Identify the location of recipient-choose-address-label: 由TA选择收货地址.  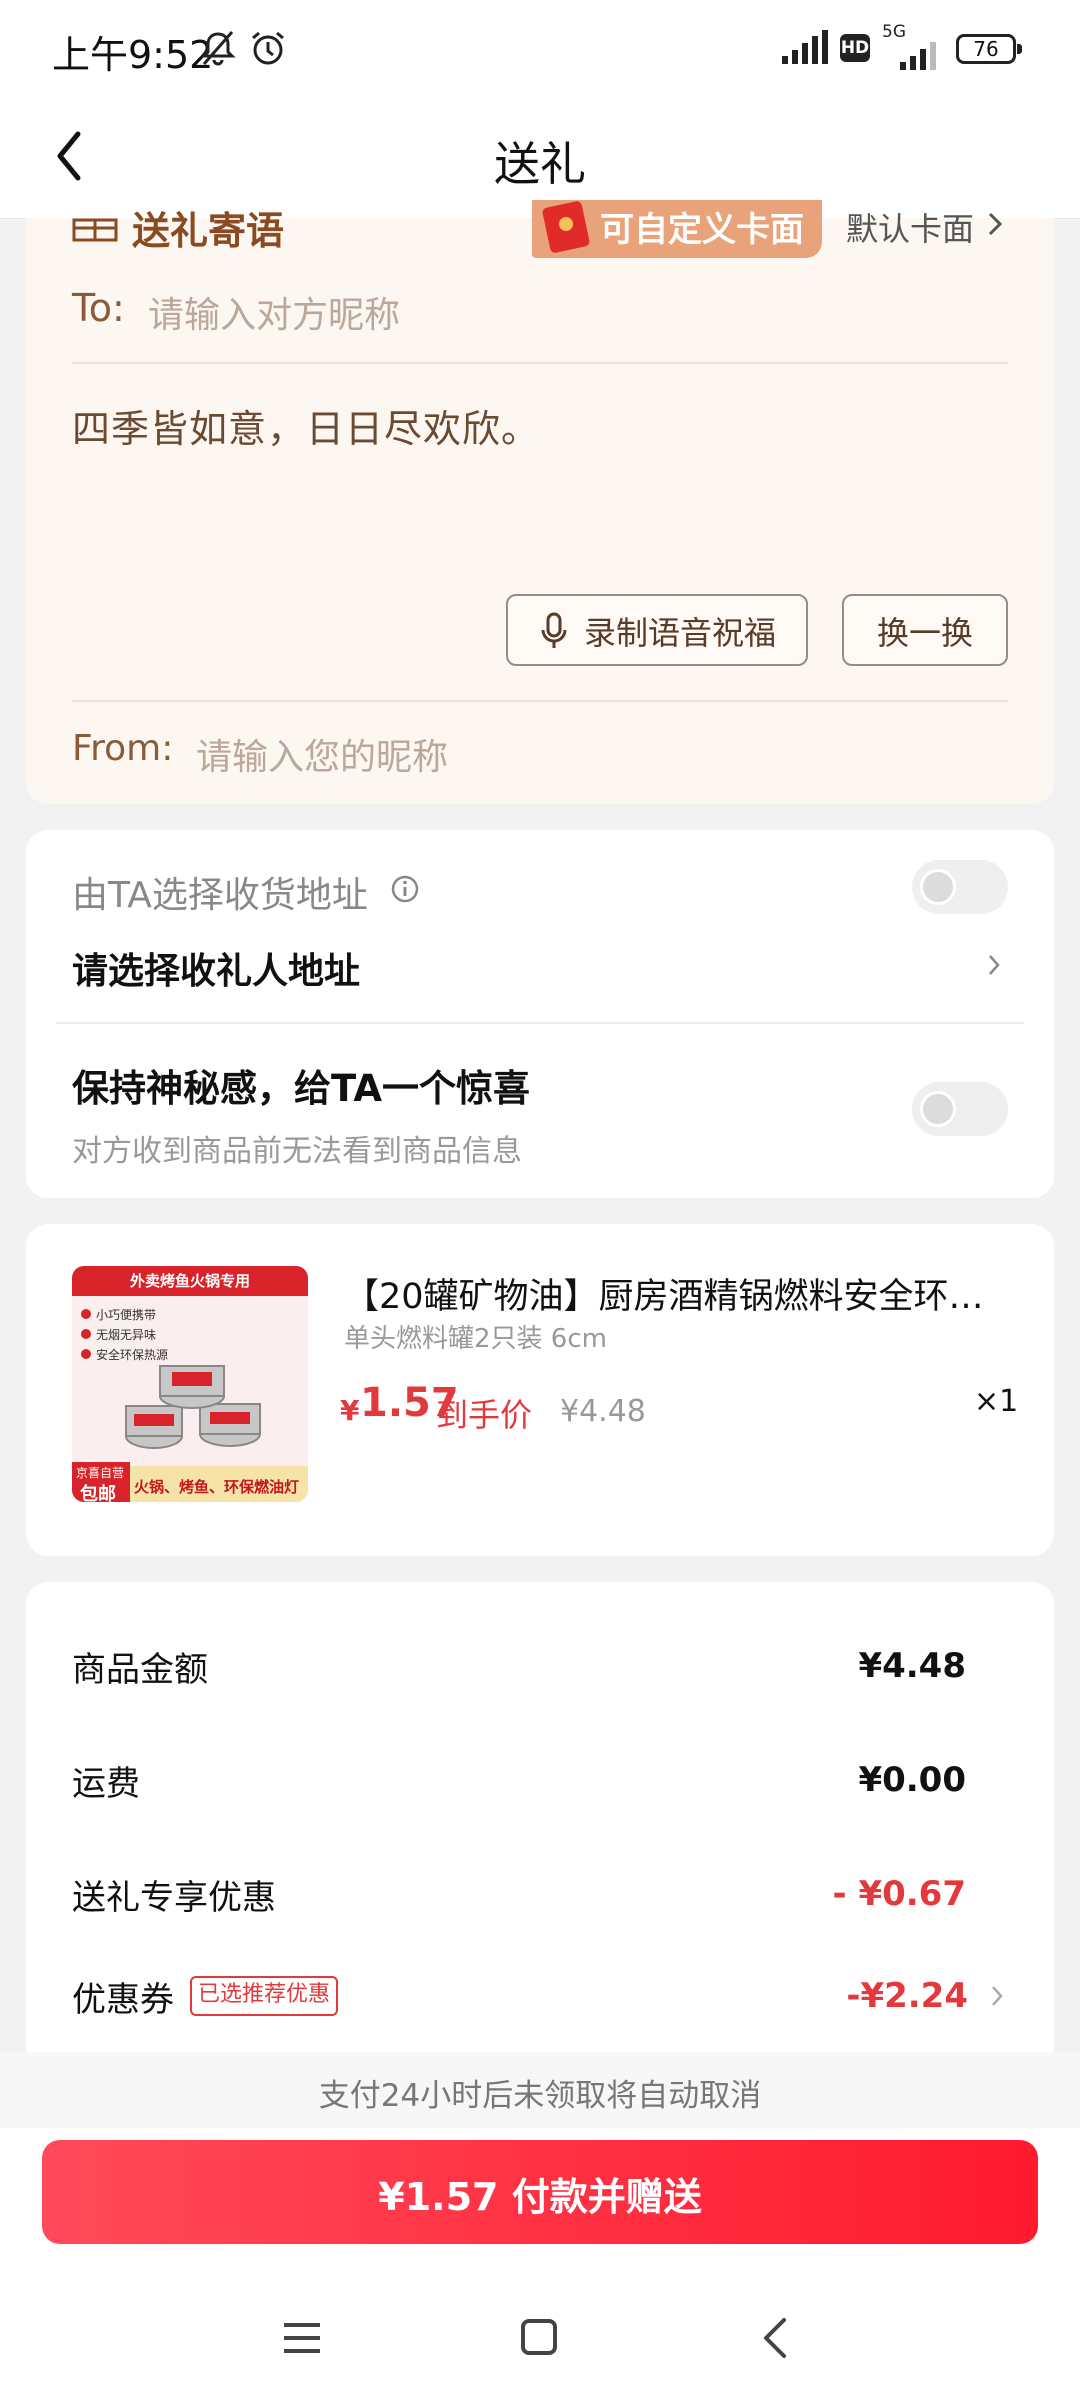
(220, 895).